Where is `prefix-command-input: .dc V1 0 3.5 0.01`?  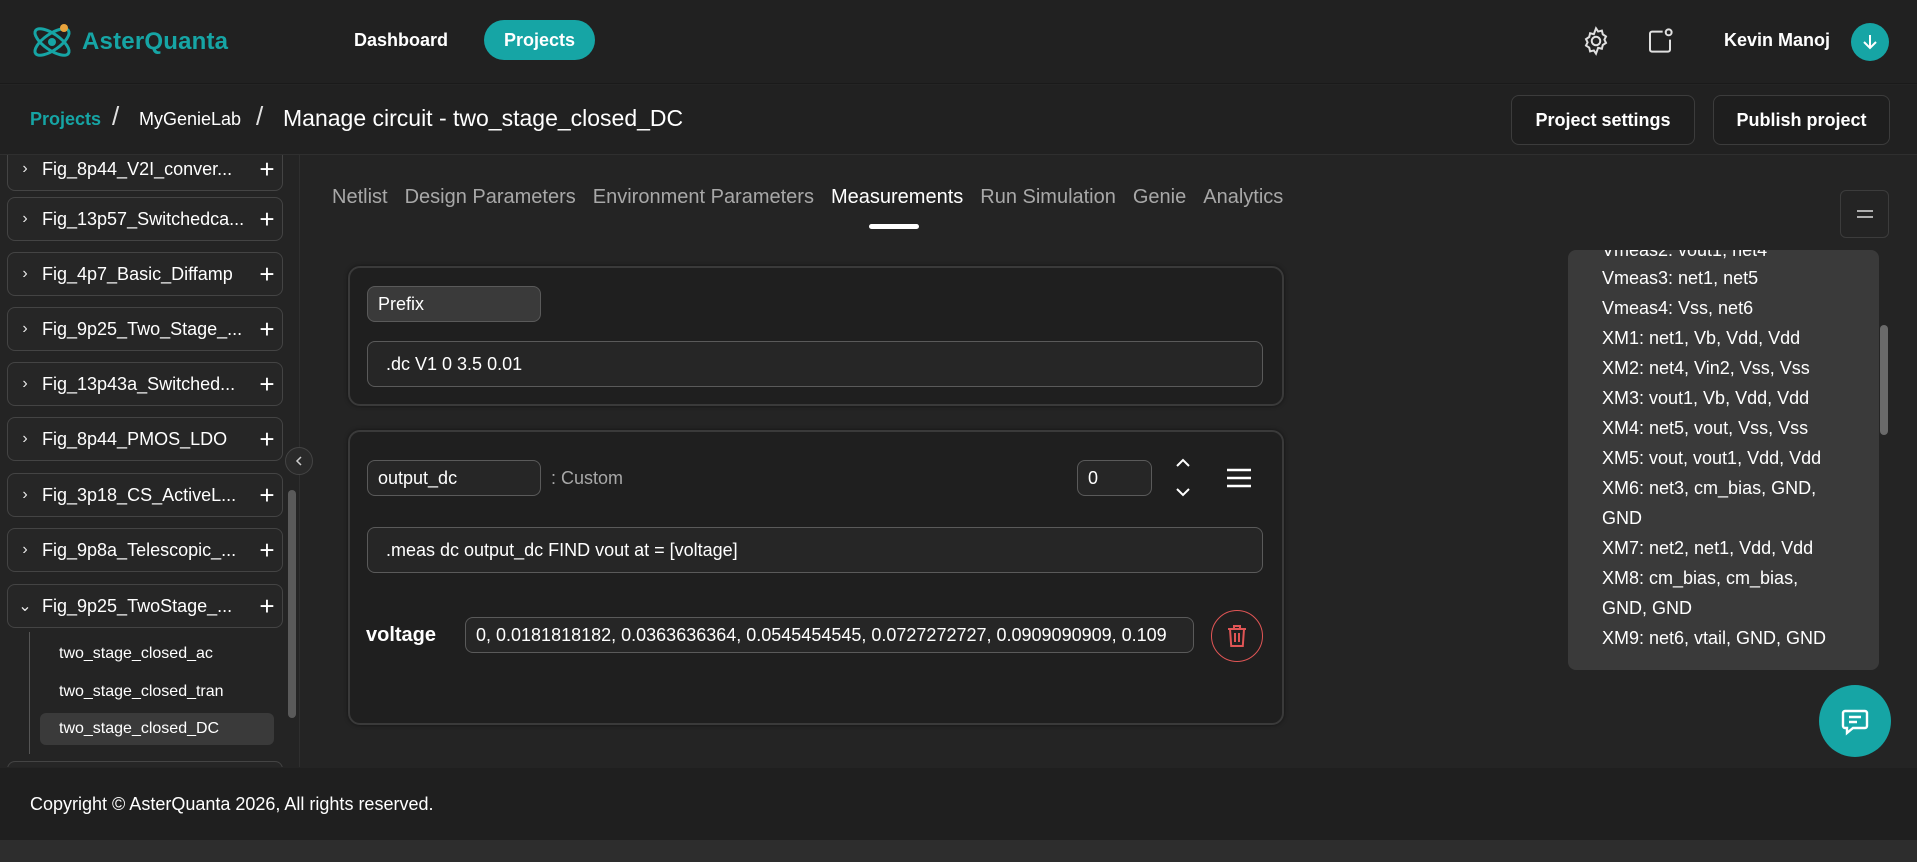
prefix-command-input: .dc V1 0 3.5 0.01 is located at coordinates (815, 364).